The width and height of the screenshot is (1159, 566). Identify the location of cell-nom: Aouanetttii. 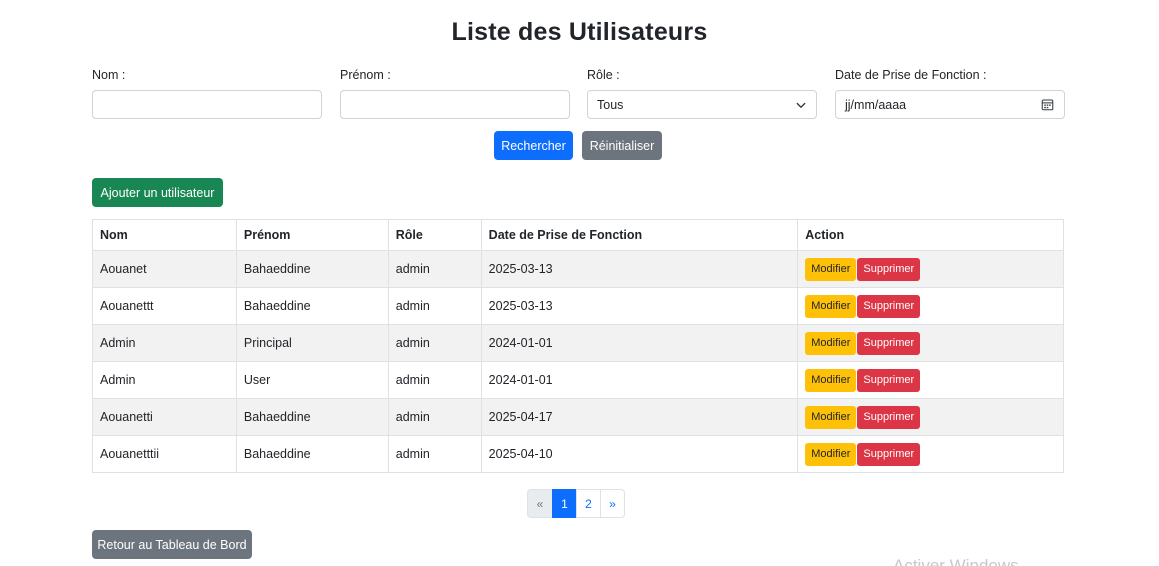
(164, 454).